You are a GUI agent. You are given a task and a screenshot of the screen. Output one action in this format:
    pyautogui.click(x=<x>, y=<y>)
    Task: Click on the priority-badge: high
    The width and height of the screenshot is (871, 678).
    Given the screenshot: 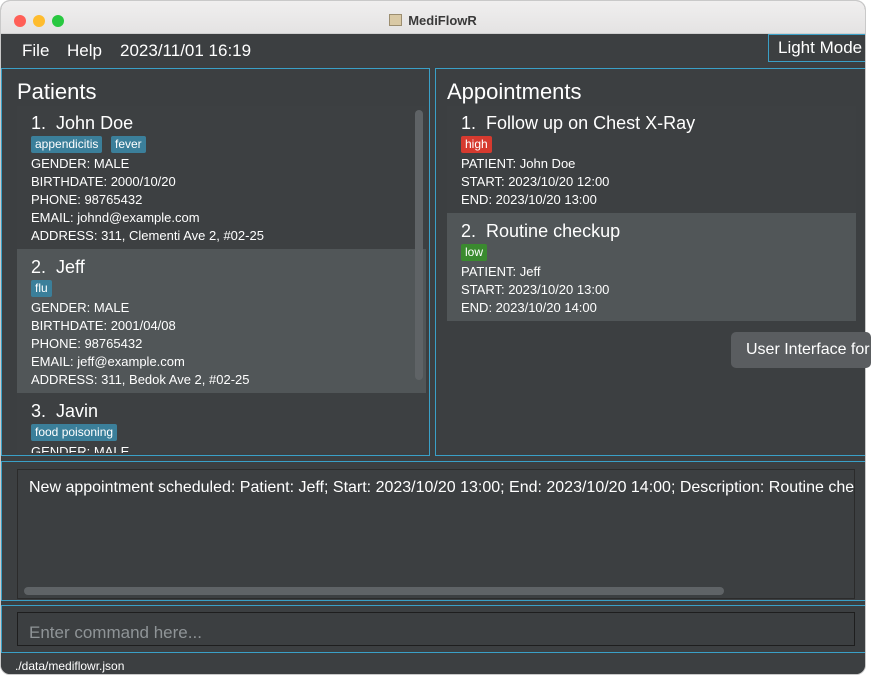 What is the action you would take?
    pyautogui.click(x=476, y=144)
    